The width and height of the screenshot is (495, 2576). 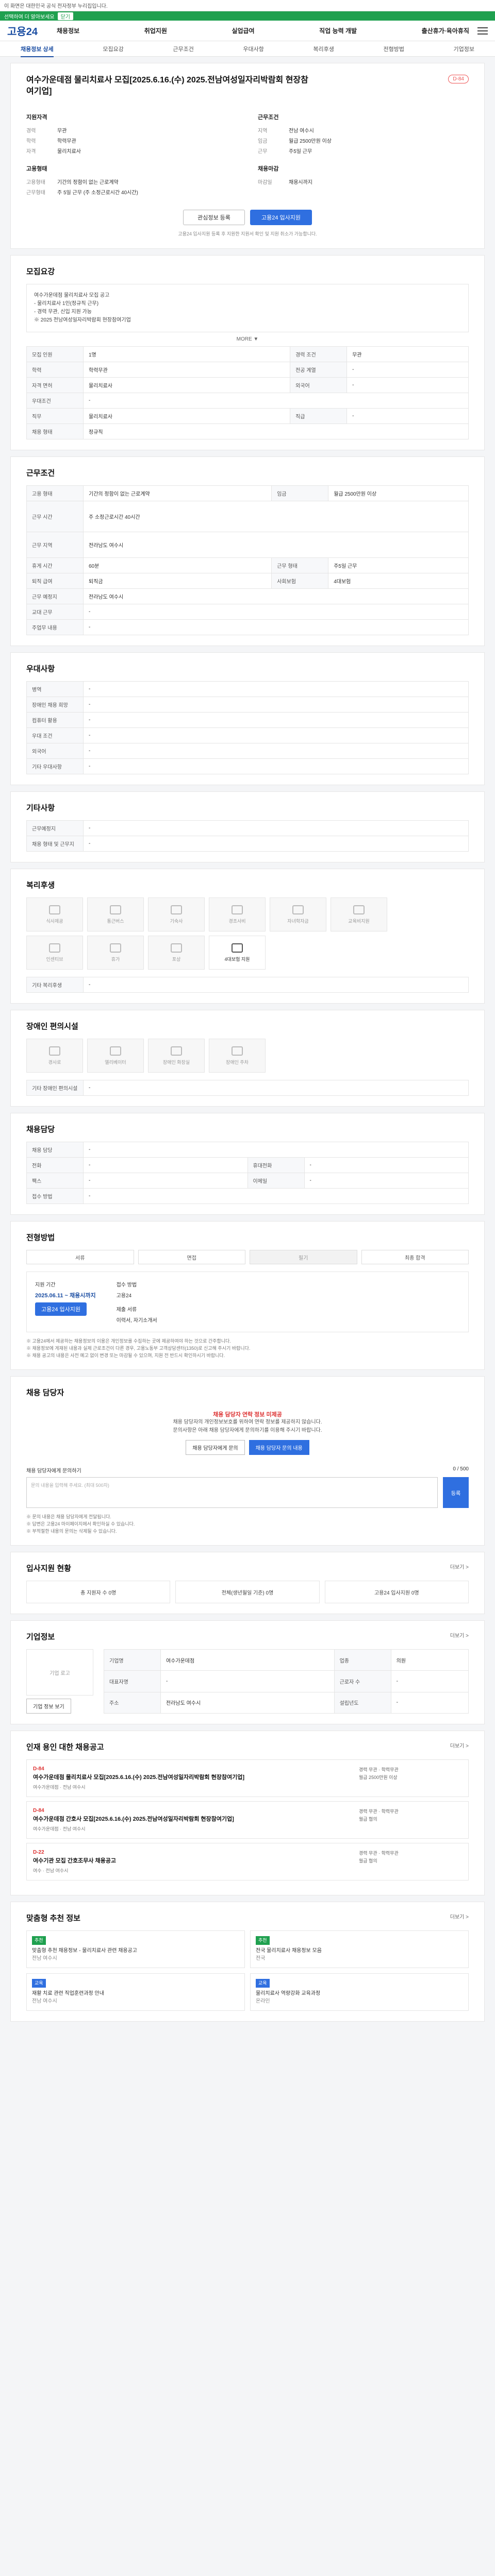 What do you see at coordinates (247, 516) in the screenshot?
I see `table-row: 근무 시간 주 소정근로시간 40시간` at bounding box center [247, 516].